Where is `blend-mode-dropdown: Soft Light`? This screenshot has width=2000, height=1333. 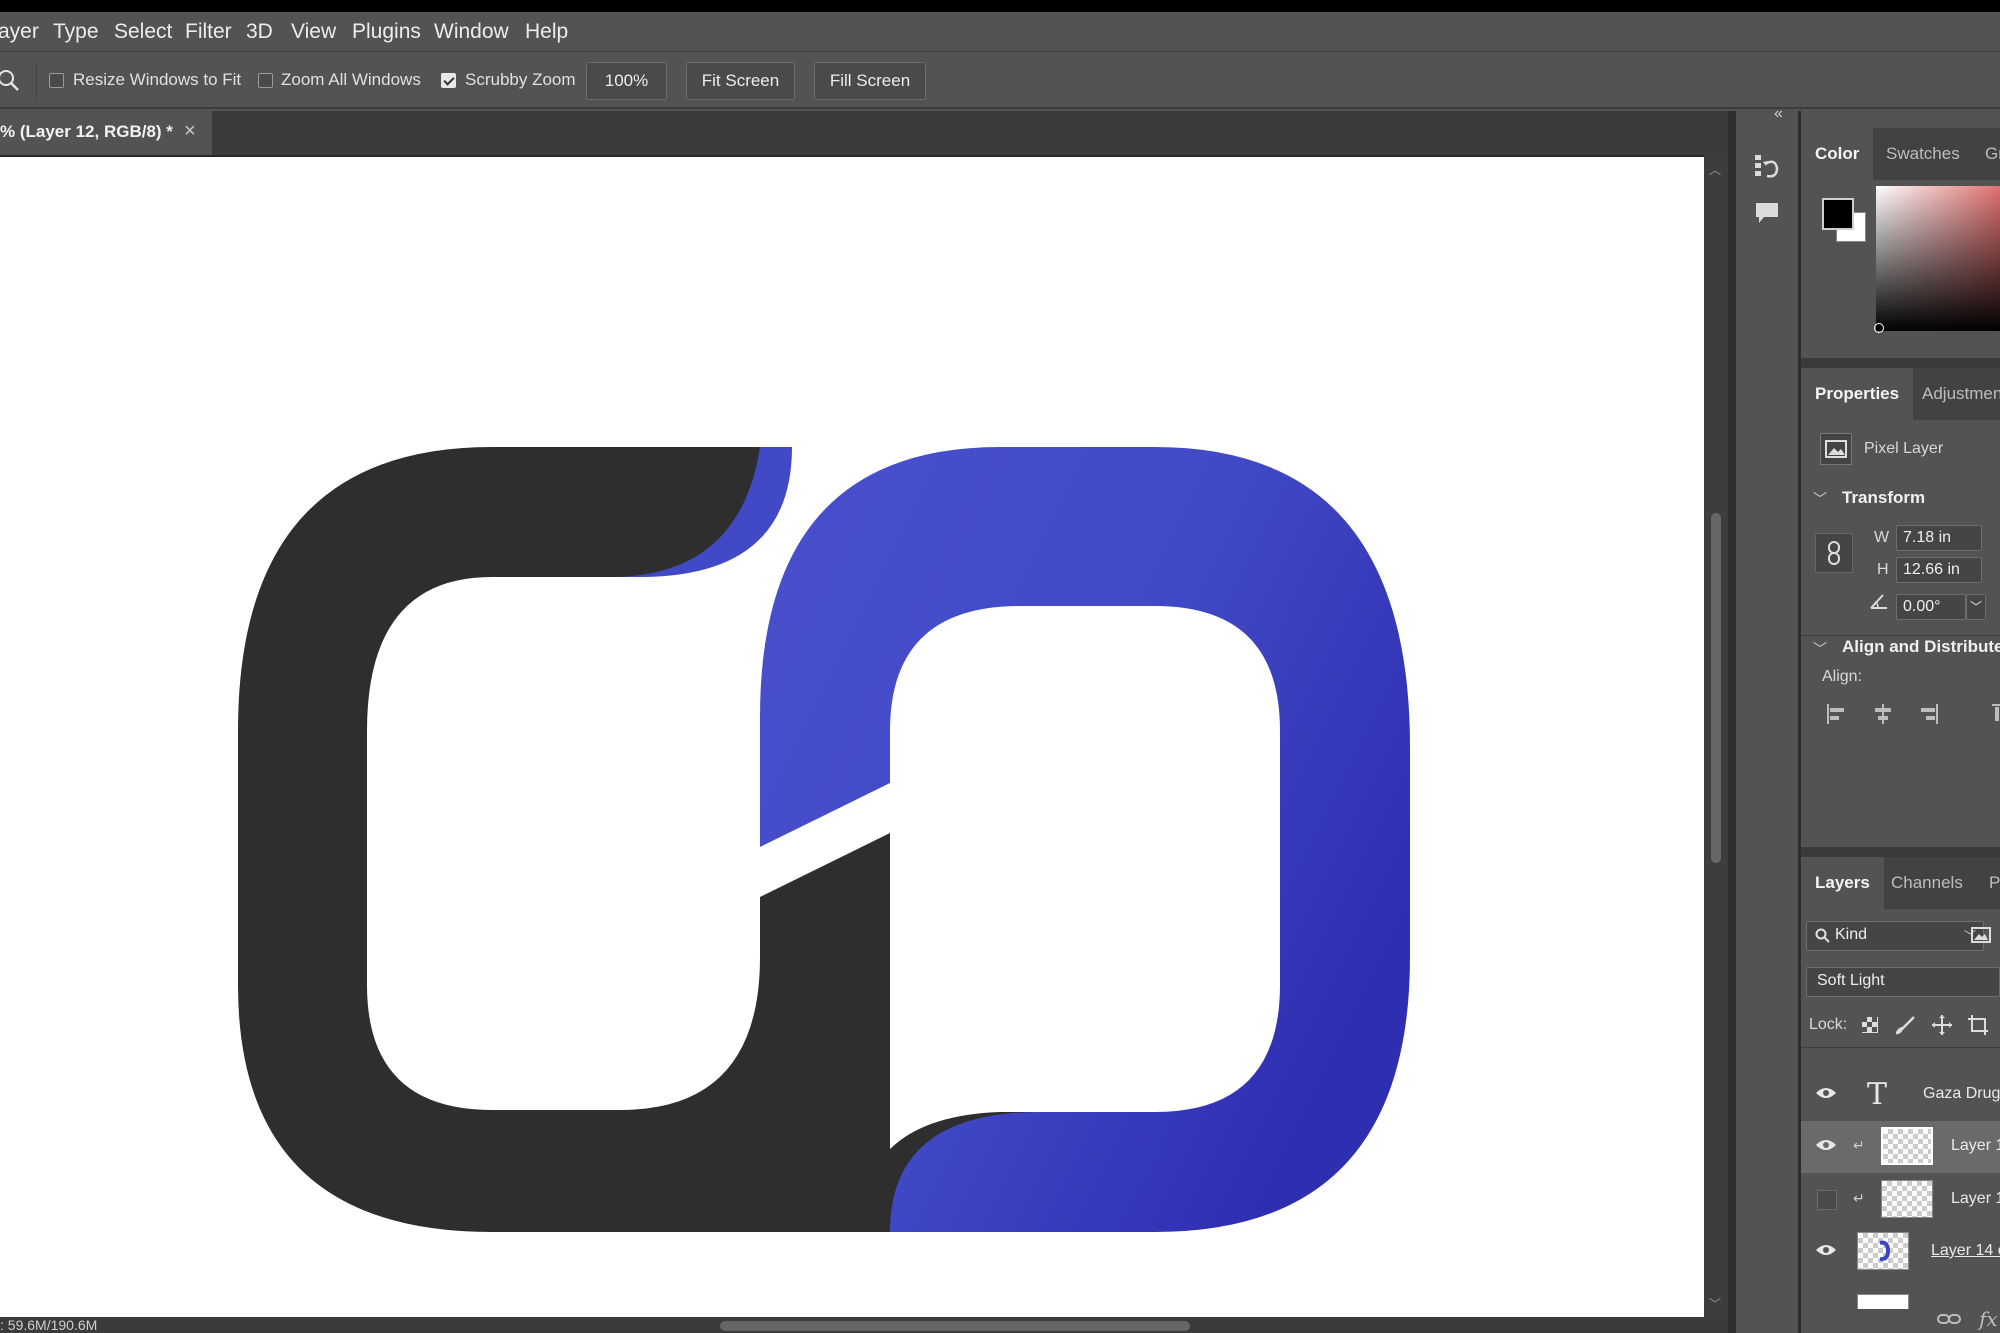
blend-mode-dropdown: Soft Light is located at coordinates (1903, 982).